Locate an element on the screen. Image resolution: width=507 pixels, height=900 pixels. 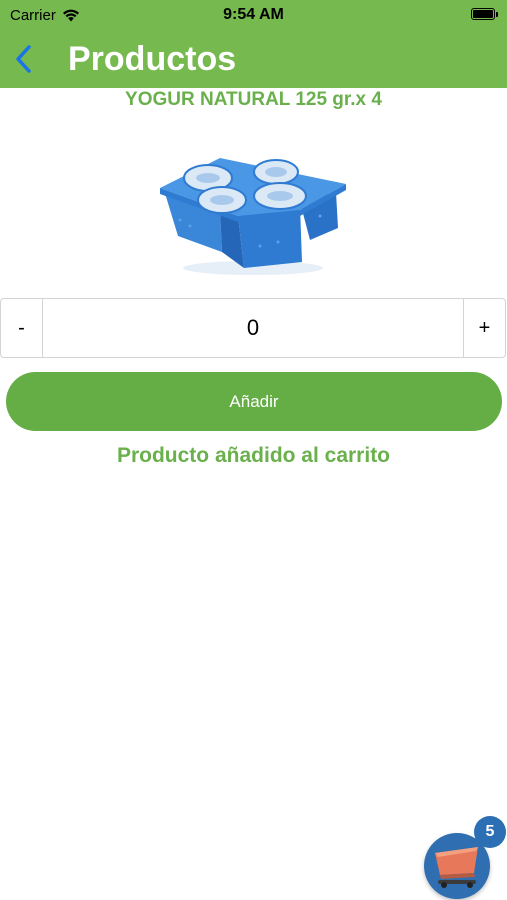
navigation-bar: Productos is located at coordinates (253, 60).